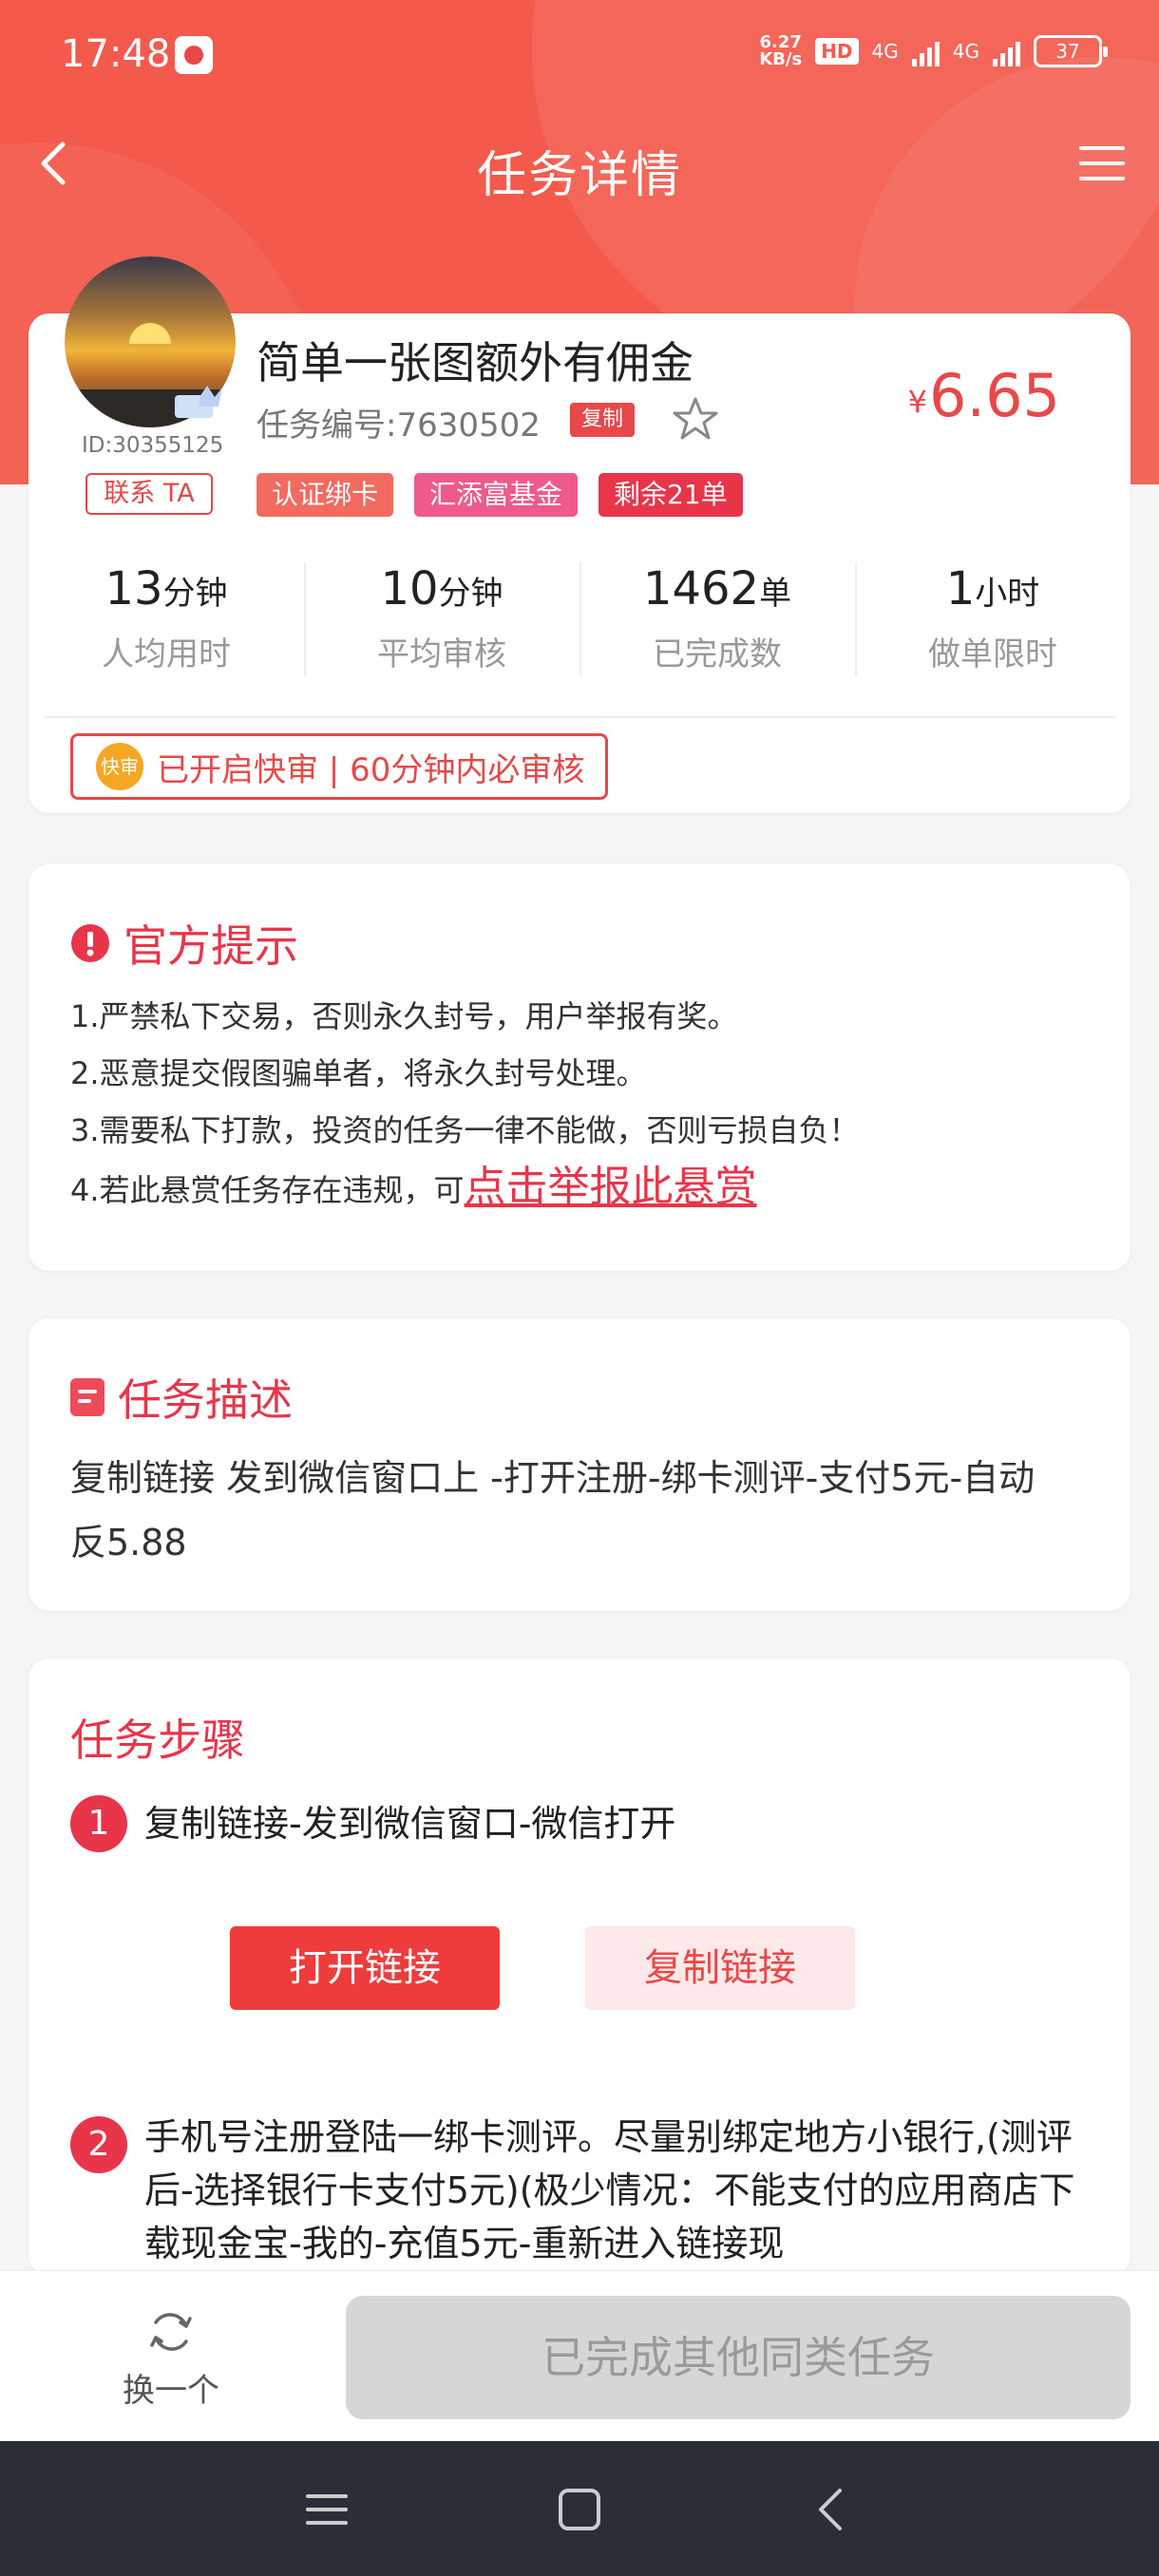 This screenshot has height=2576, width=1159. Describe the element at coordinates (983, 395) in the screenshot. I see `task-price: ¥6.65` at that location.